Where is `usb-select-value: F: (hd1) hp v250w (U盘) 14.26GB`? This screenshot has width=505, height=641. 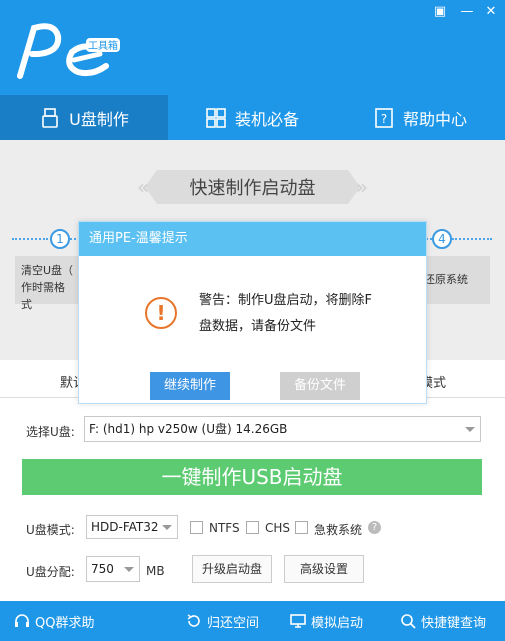
usb-select-value: F: (hd1) hp v250w (U盘) 14.26GB is located at coordinates (188, 429).